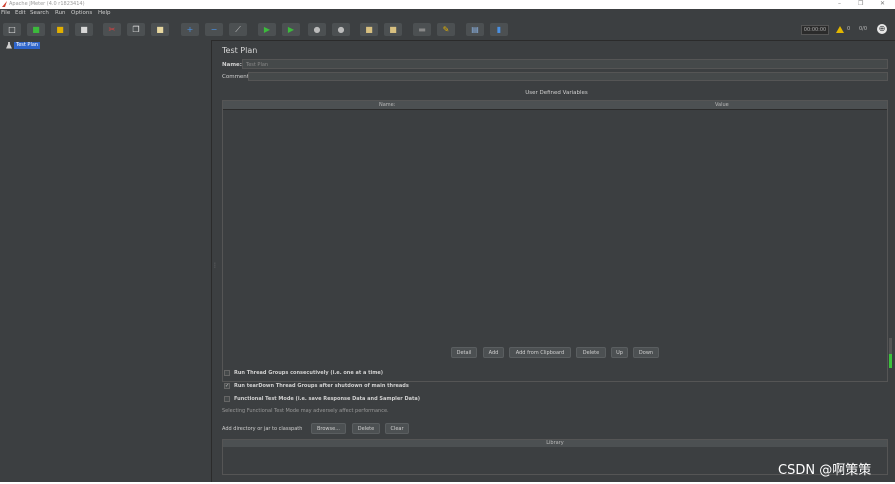 The width and height of the screenshot is (895, 484). Describe the element at coordinates (227, 373) in the screenshot. I see `consecutive-checkbox` at that location.